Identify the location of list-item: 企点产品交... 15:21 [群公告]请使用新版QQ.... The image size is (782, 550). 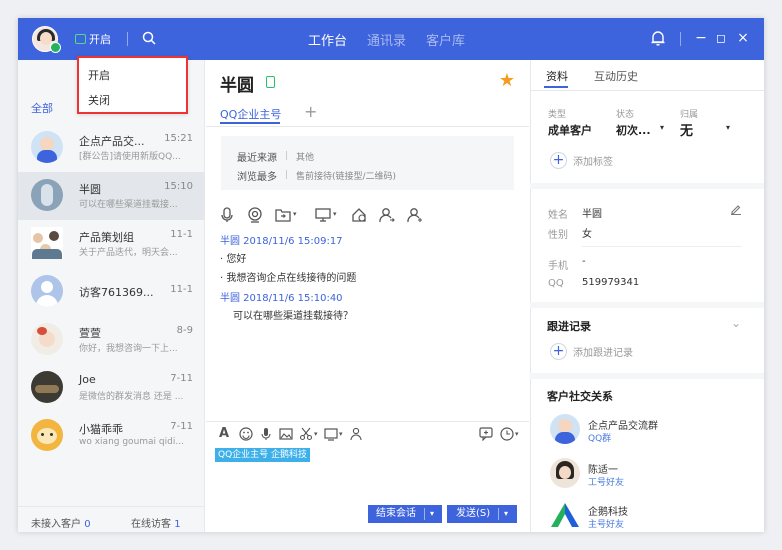
(111, 148).